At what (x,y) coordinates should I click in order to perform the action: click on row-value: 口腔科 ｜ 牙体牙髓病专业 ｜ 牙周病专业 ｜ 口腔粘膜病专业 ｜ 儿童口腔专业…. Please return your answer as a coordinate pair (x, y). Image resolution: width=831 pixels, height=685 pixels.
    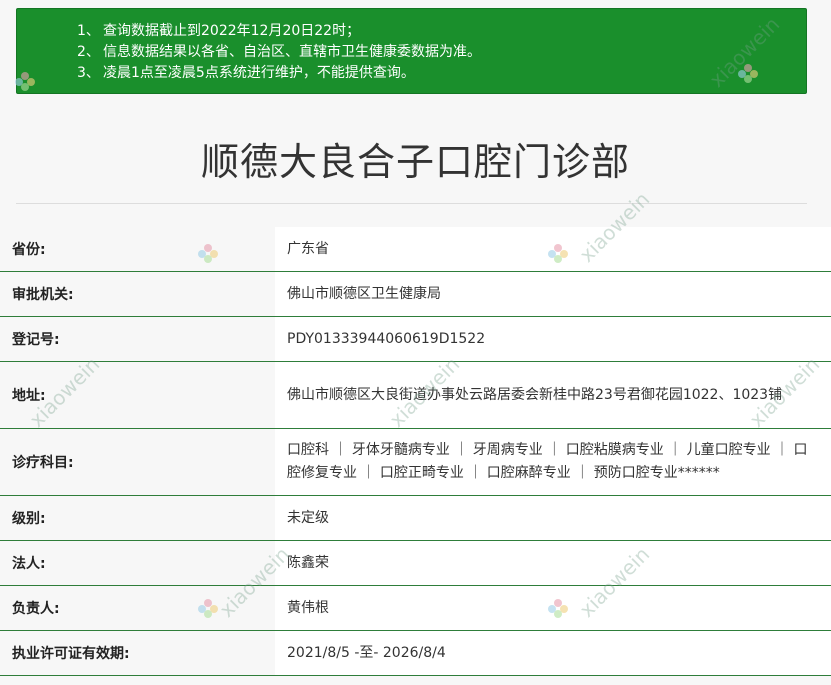
    Looking at the image, I should click on (553, 462).